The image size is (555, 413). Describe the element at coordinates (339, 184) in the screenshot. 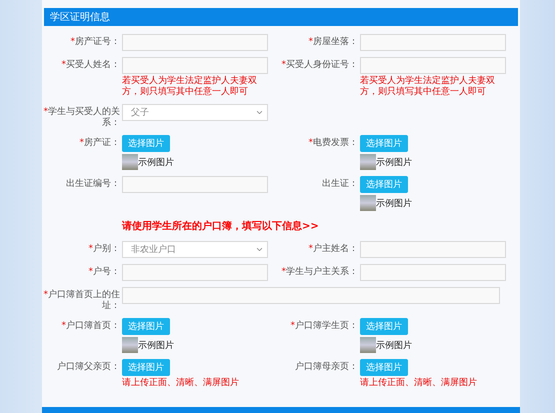

I see `field-label: 出生证：` at that location.